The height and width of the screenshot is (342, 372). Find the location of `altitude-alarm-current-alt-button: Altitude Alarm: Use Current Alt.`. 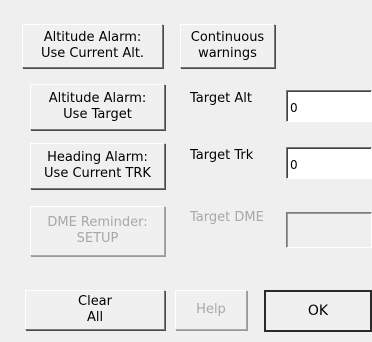

altitude-alarm-current-alt-button: Altitude Alarm: Use Current Alt. is located at coordinates (92, 46).